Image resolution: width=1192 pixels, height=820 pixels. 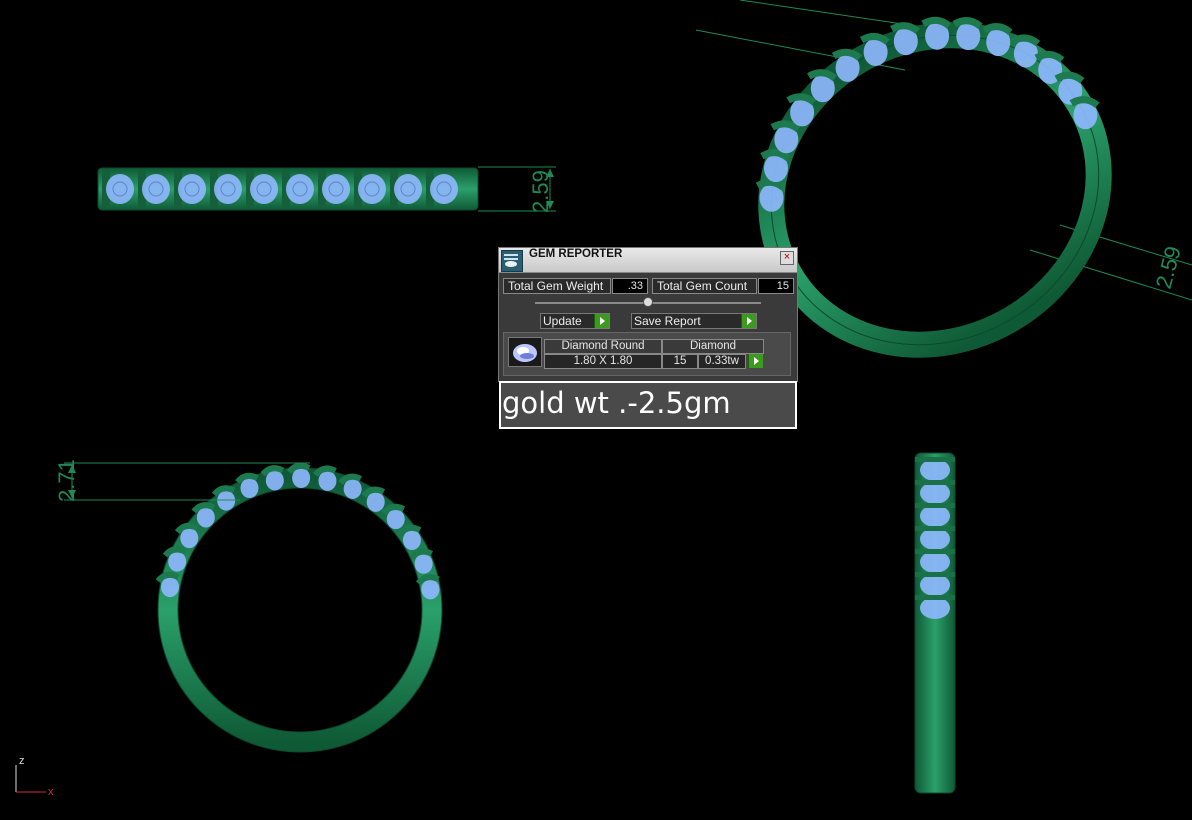 What do you see at coordinates (667, 321) in the screenshot?
I see `save-report-button-label: Save Report` at bounding box center [667, 321].